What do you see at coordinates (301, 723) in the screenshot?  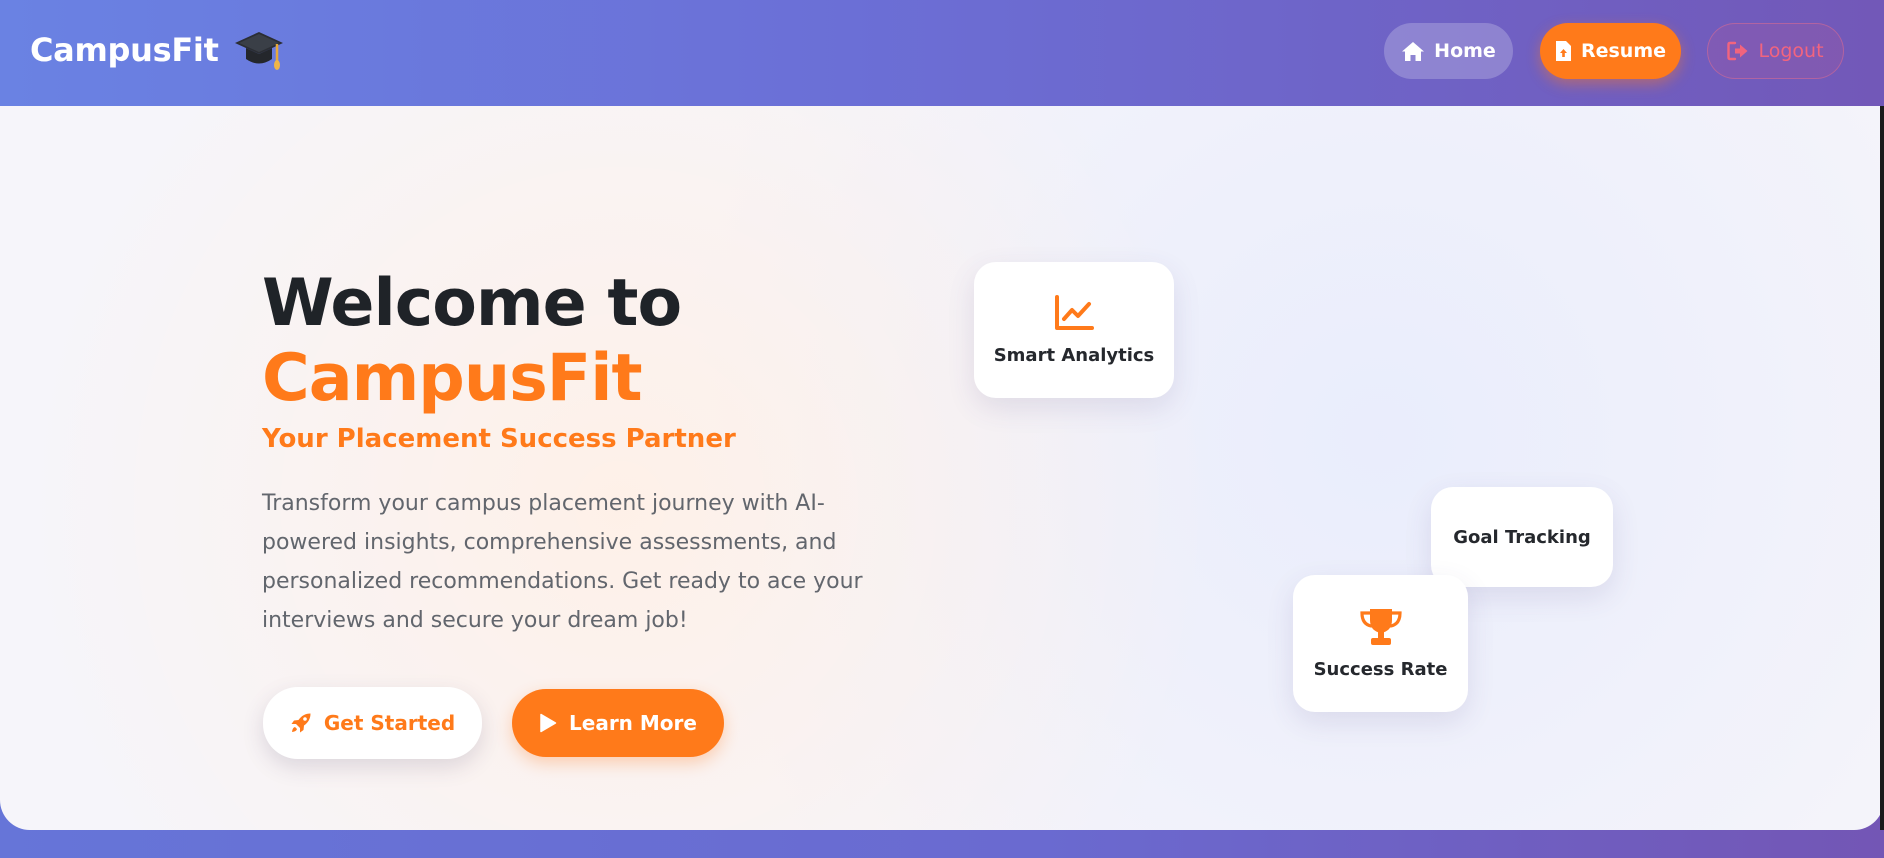 I see `rocket-icon` at bounding box center [301, 723].